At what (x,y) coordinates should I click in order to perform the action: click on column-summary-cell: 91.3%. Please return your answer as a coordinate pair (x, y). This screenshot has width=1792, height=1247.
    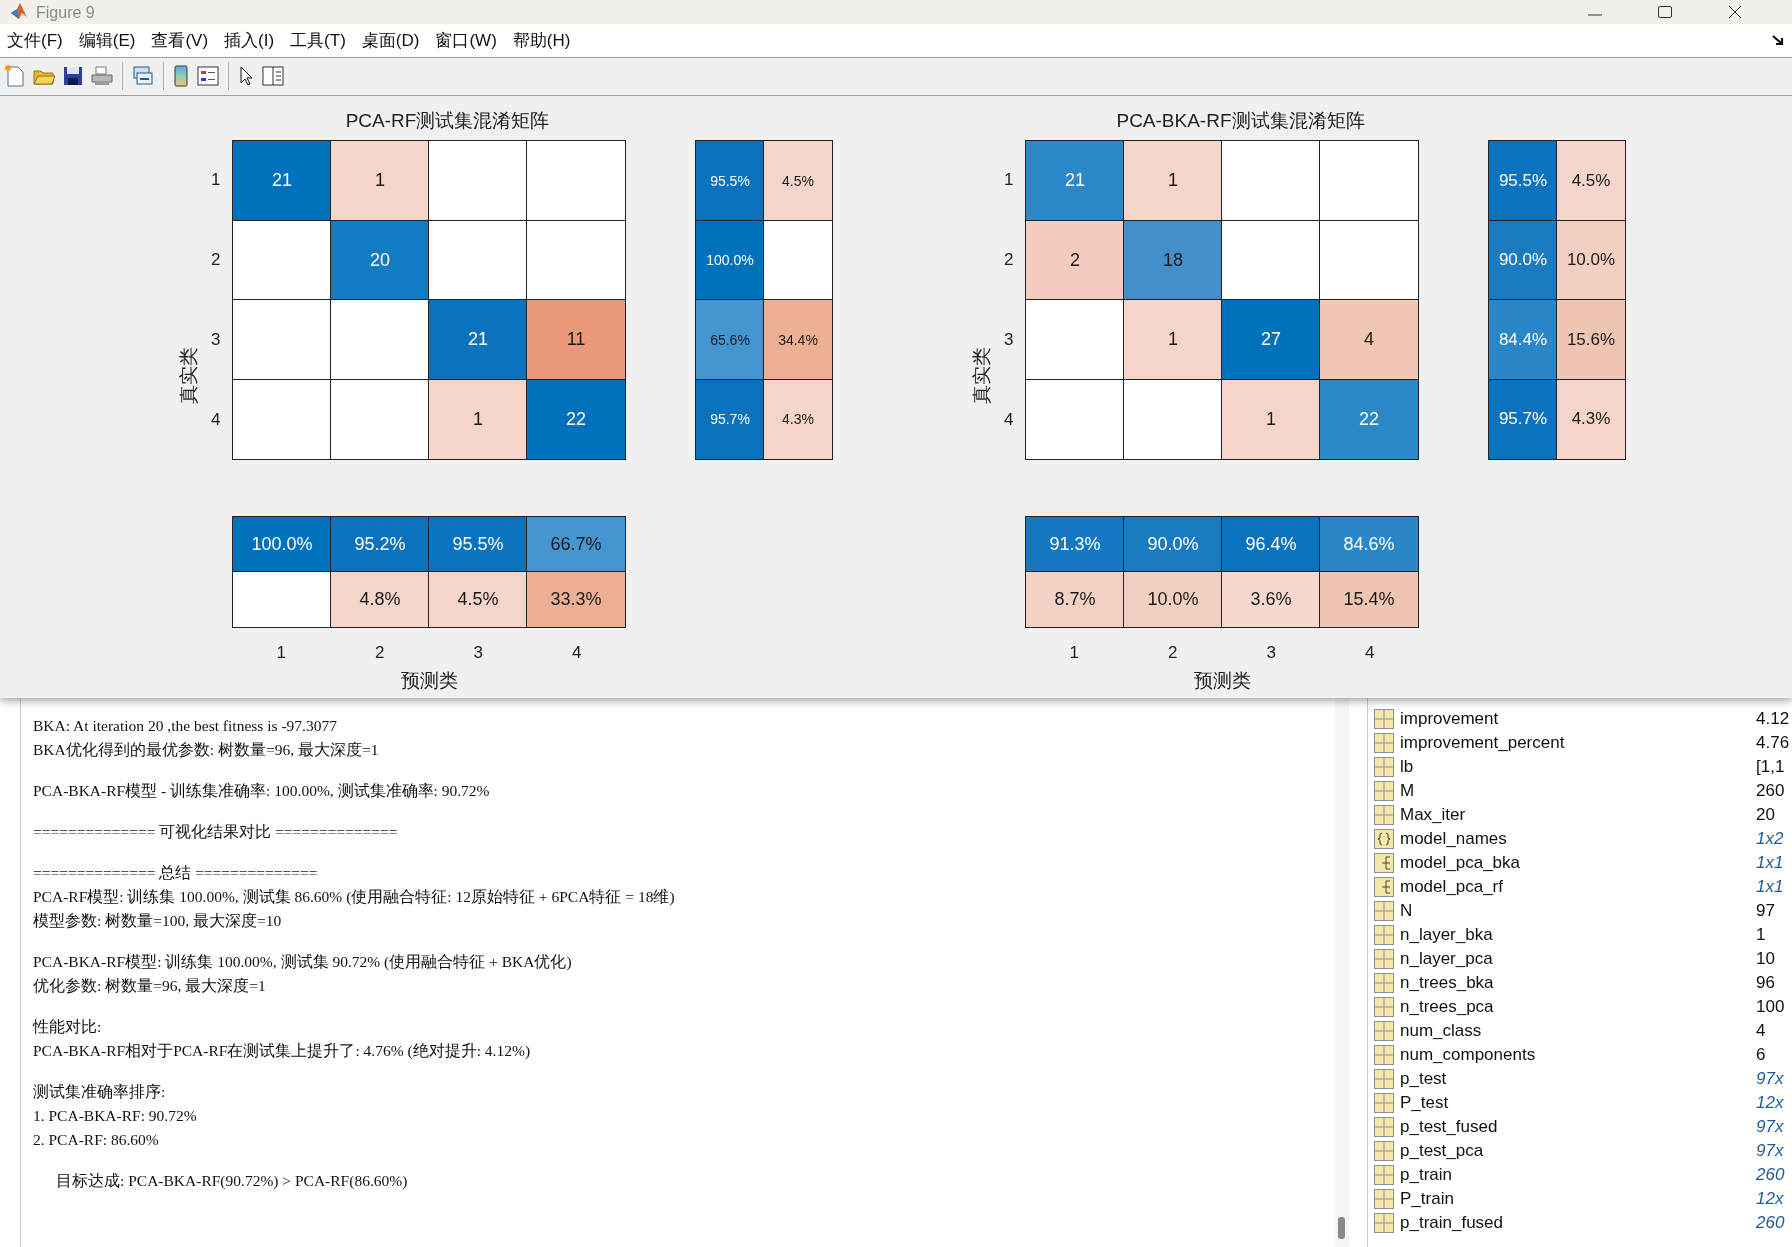
    Looking at the image, I should click on (1075, 544).